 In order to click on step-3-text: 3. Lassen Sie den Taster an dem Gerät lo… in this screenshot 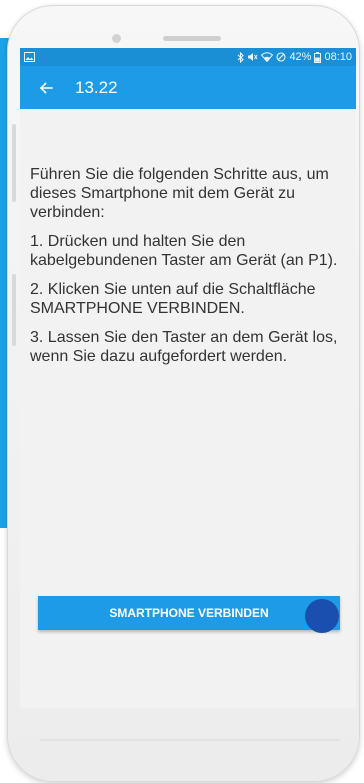, I will do `click(184, 347)`.